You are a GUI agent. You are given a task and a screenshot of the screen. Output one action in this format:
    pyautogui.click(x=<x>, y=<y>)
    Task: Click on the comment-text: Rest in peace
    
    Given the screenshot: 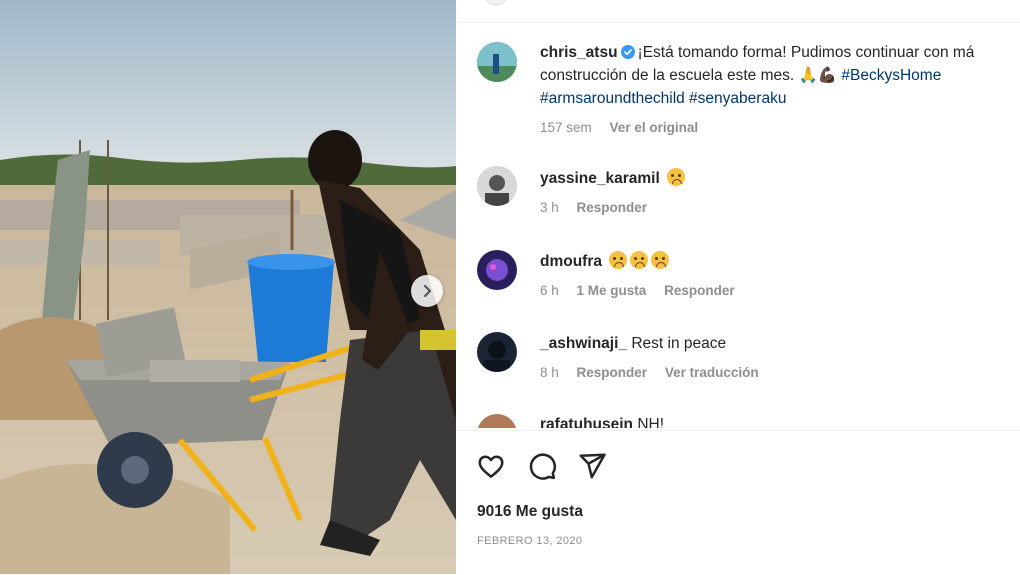 What is the action you would take?
    pyautogui.click(x=679, y=343)
    